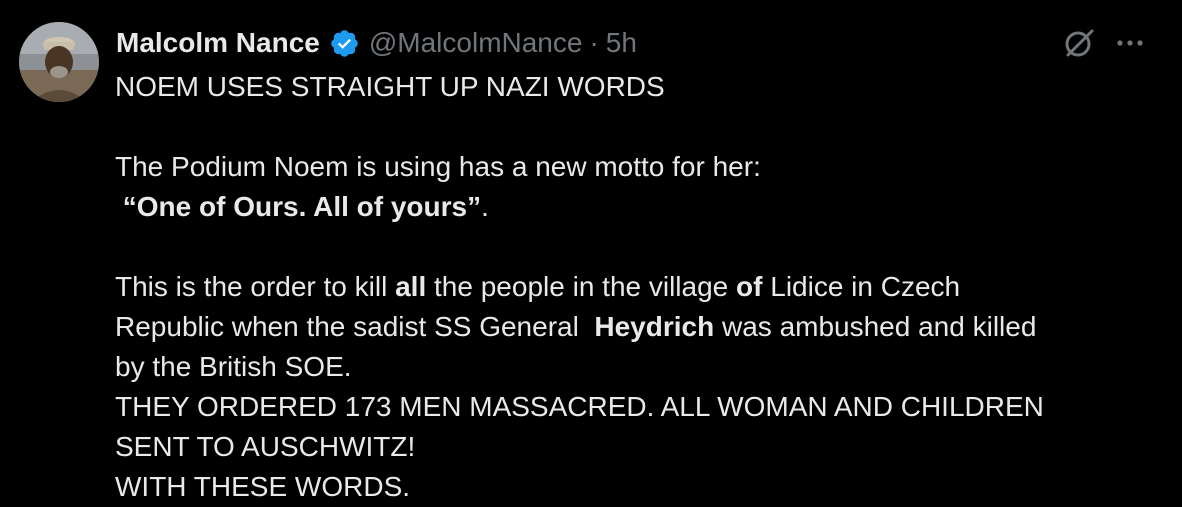  I want to click on avatar-image, so click(59, 62).